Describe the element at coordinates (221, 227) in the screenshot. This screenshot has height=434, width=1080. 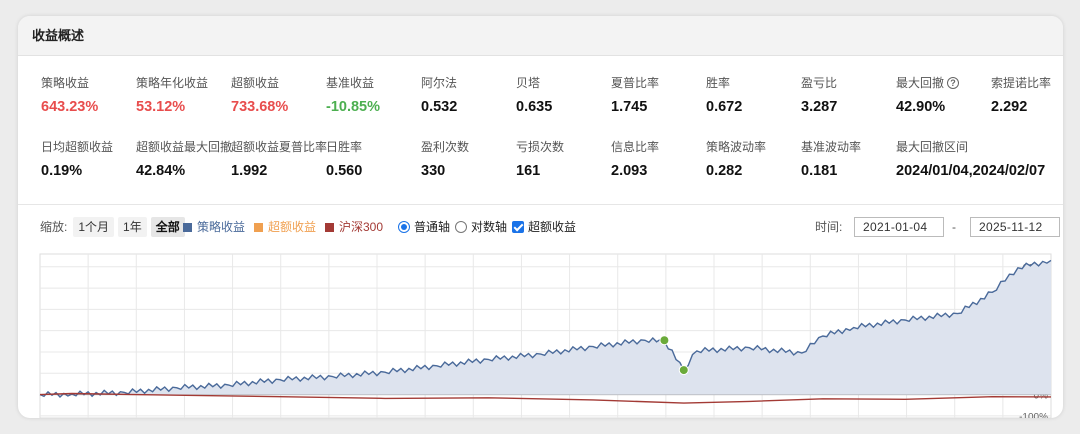
I see `legend-label-strategy: 策略收益` at that location.